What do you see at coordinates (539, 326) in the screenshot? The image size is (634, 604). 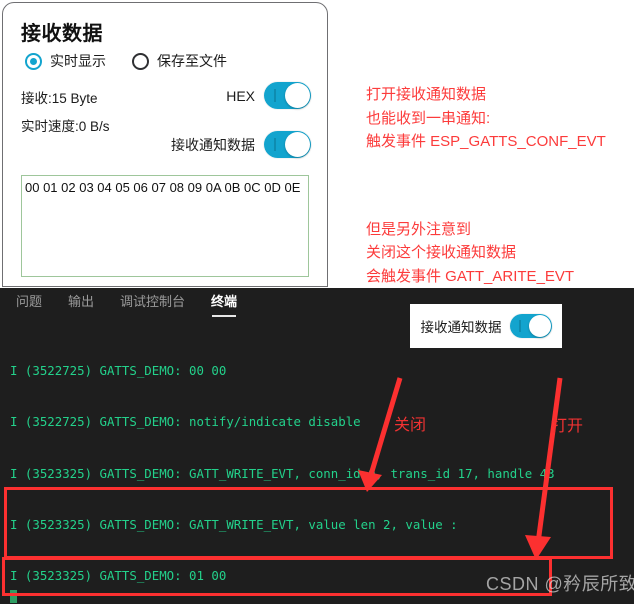 I see `callout-toggle-knob` at bounding box center [539, 326].